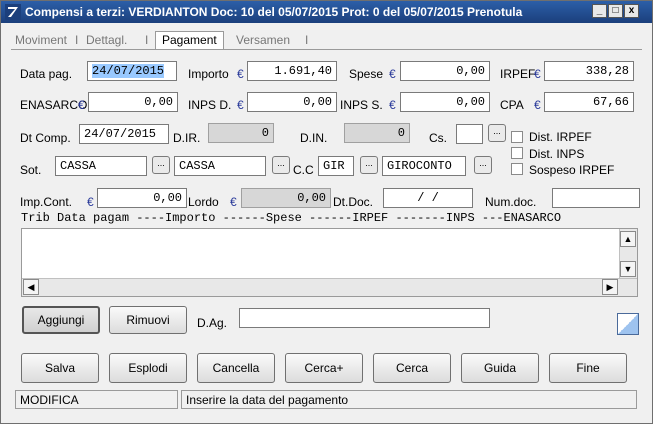 This screenshot has width=653, height=424. I want to click on data-pag-field: 24/07/2015, so click(132, 71).